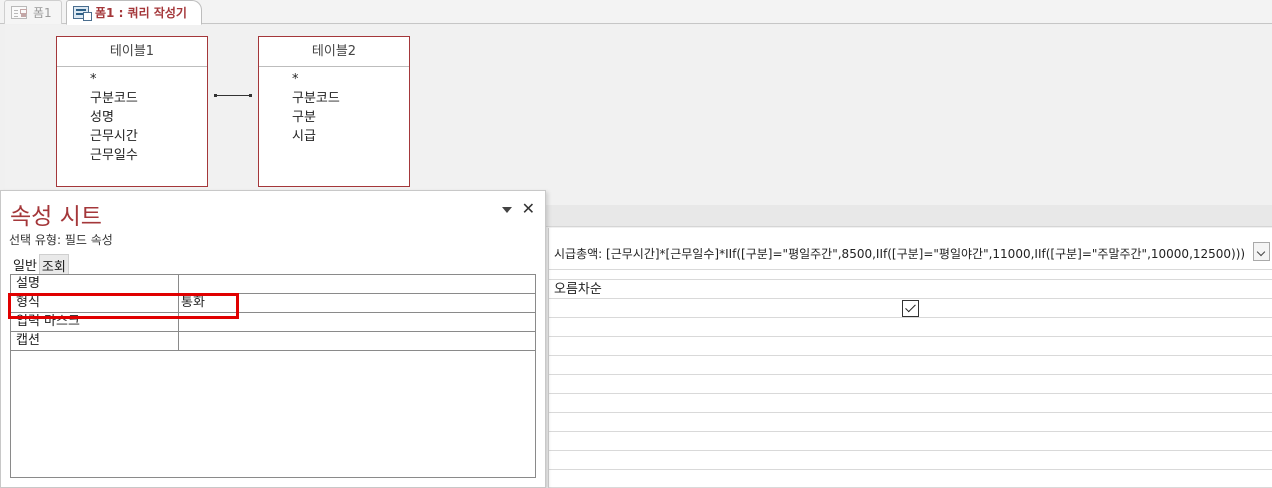  What do you see at coordinates (273, 284) in the screenshot?
I see `property-row-description: 설명` at bounding box center [273, 284].